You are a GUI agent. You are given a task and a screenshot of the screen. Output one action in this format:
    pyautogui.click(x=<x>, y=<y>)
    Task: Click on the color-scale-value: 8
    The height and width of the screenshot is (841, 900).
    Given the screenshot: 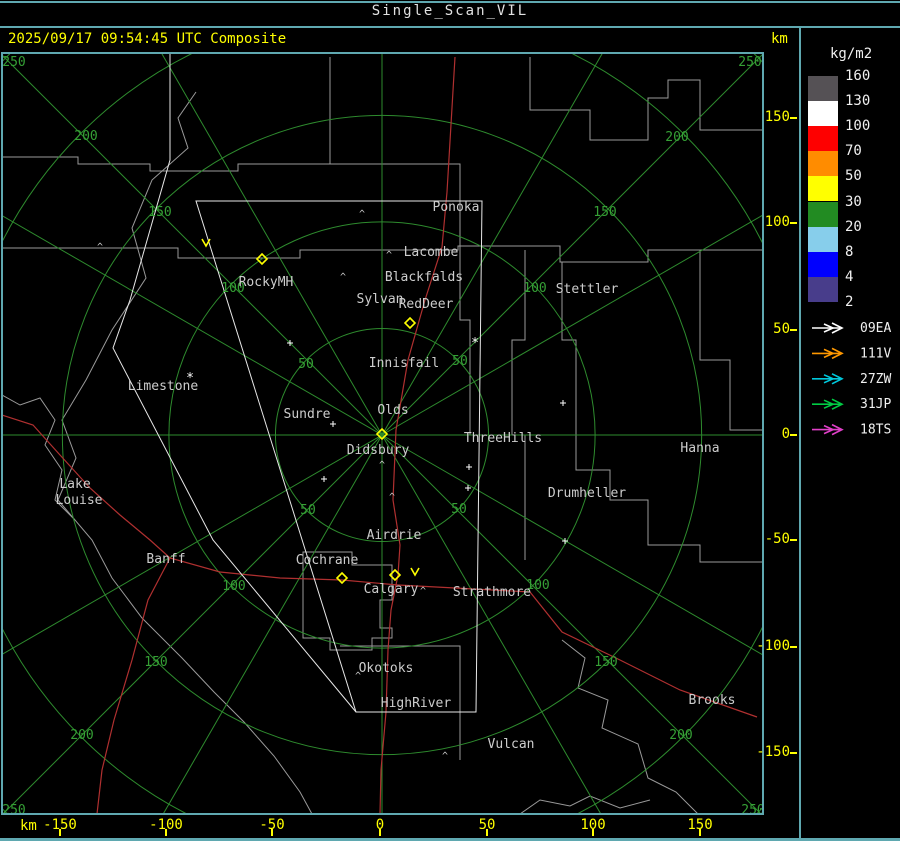 What is the action you would take?
    pyautogui.click(x=849, y=251)
    